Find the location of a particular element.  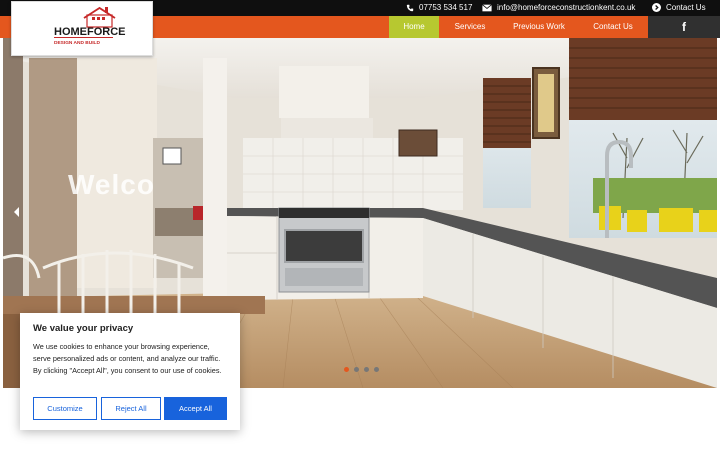

phone-number: 07753 534 517 is located at coordinates (446, 7).